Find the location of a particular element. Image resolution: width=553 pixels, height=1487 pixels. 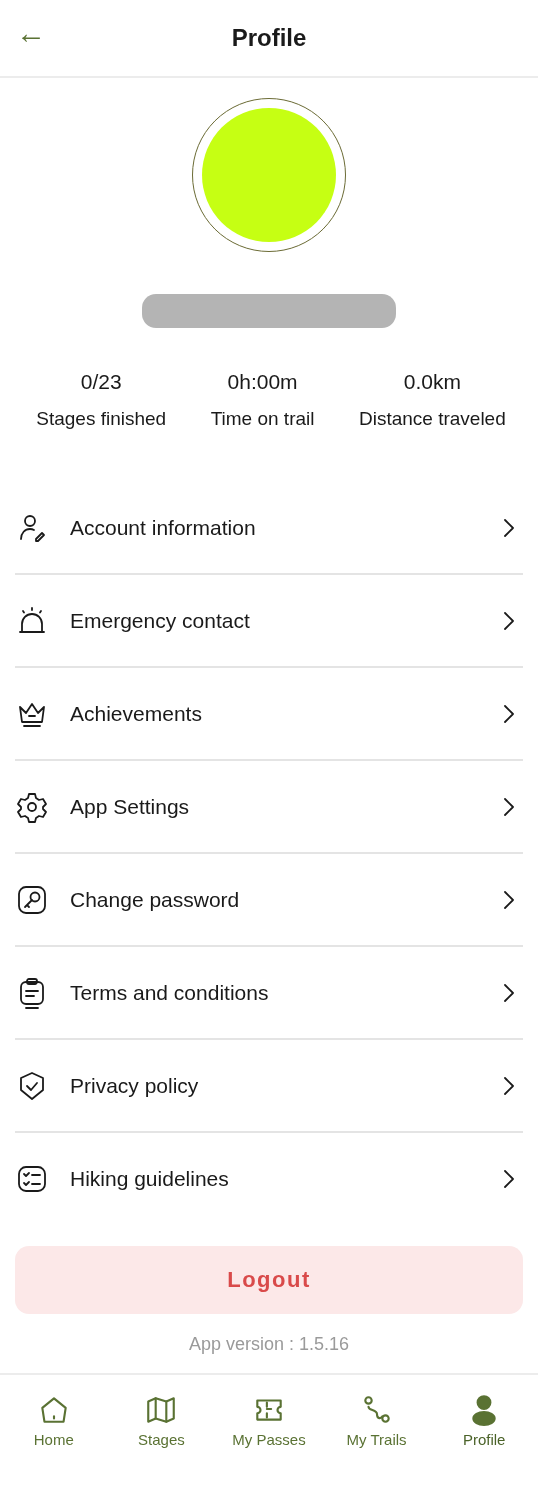

stat-label: Stages finished is located at coordinates (101, 419).